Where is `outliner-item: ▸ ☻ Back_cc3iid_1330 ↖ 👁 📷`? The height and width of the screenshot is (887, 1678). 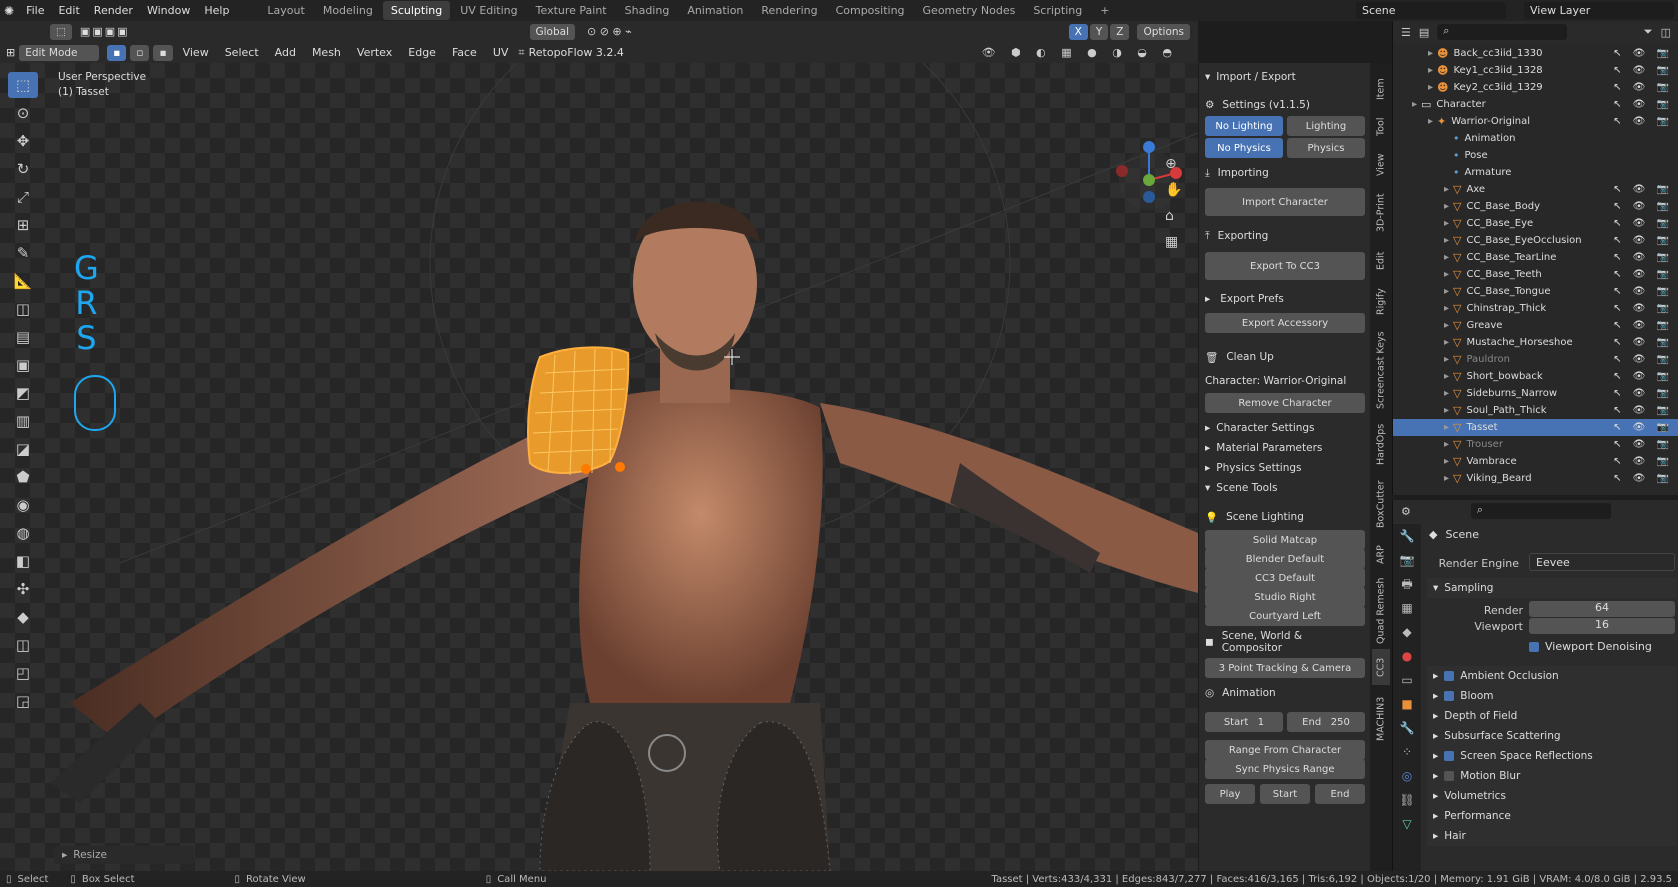
outliner-item: ▸ ☻ Back_cc3iid_1330 ↖ 👁 📷 is located at coordinates (1535, 53).